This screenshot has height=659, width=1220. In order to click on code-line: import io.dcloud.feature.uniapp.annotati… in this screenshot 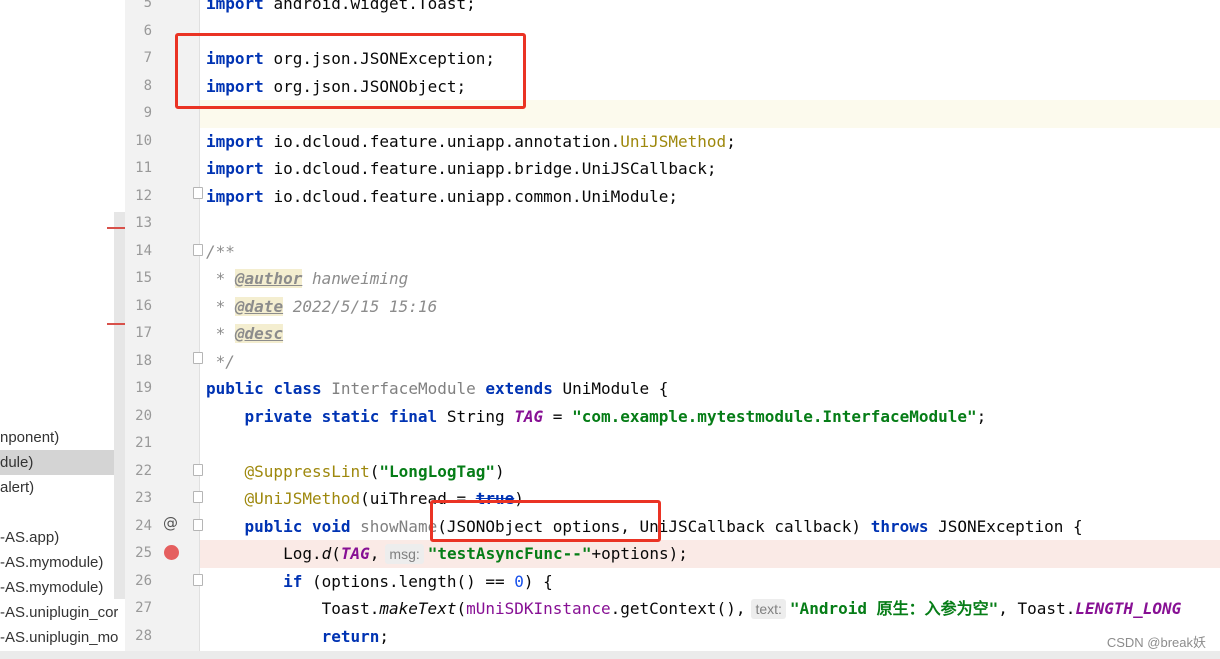, I will do `click(710, 142)`.